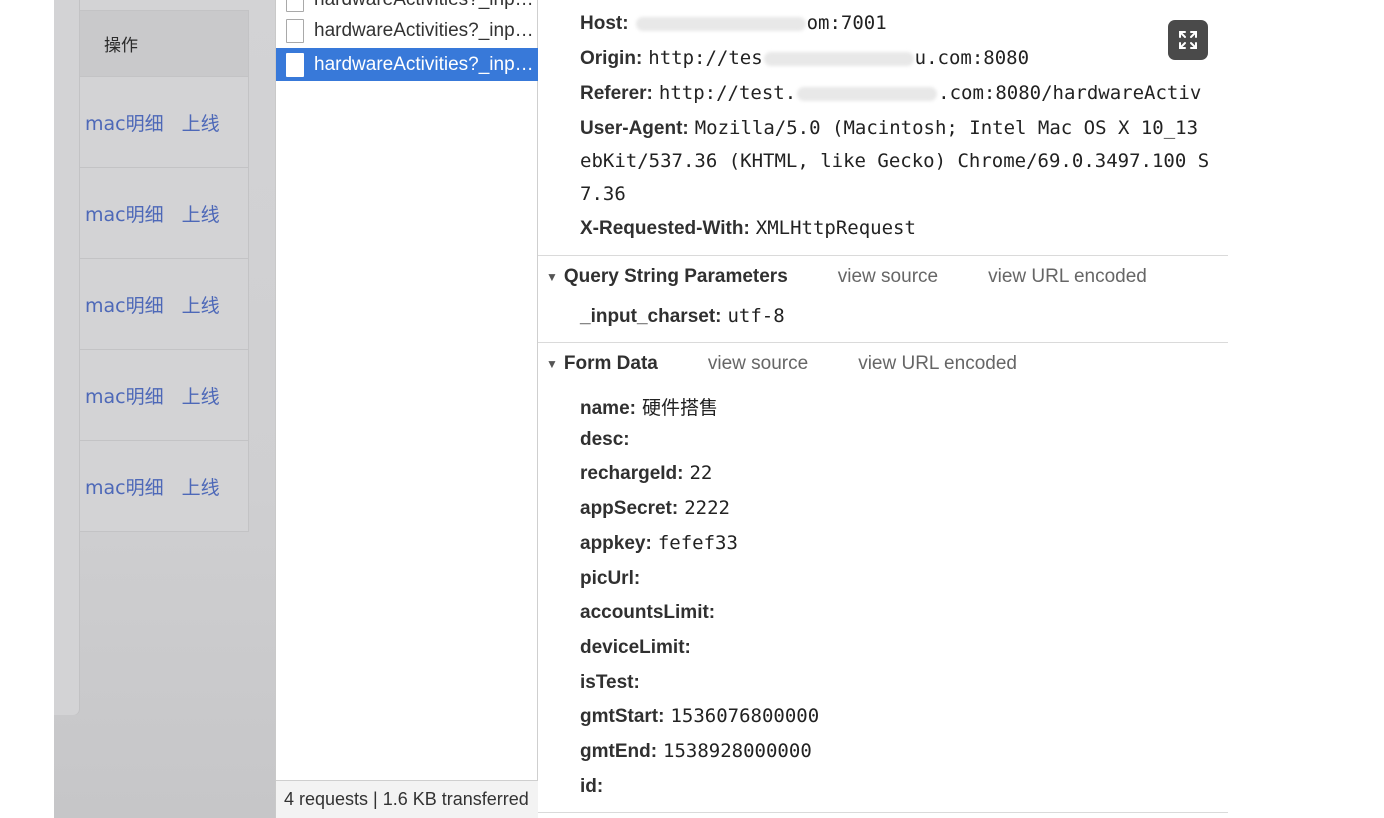 The width and height of the screenshot is (1384, 818). Describe the element at coordinates (164, 43) in the screenshot. I see `operations-column-header: 操作` at that location.